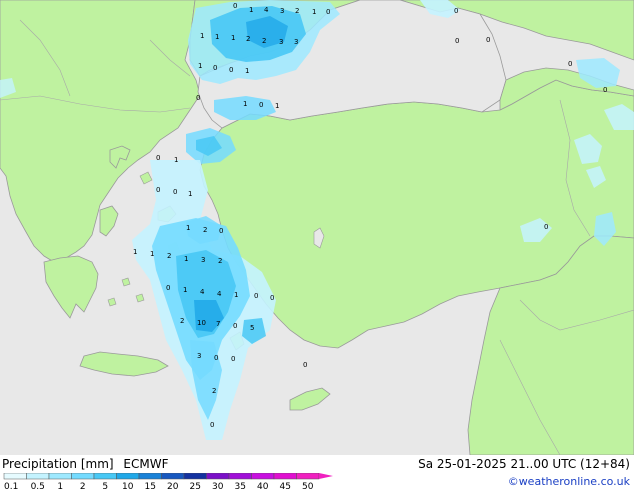  Describe the element at coordinates (60, 486) in the screenshot. I see `legend-tick-label: 1` at that location.